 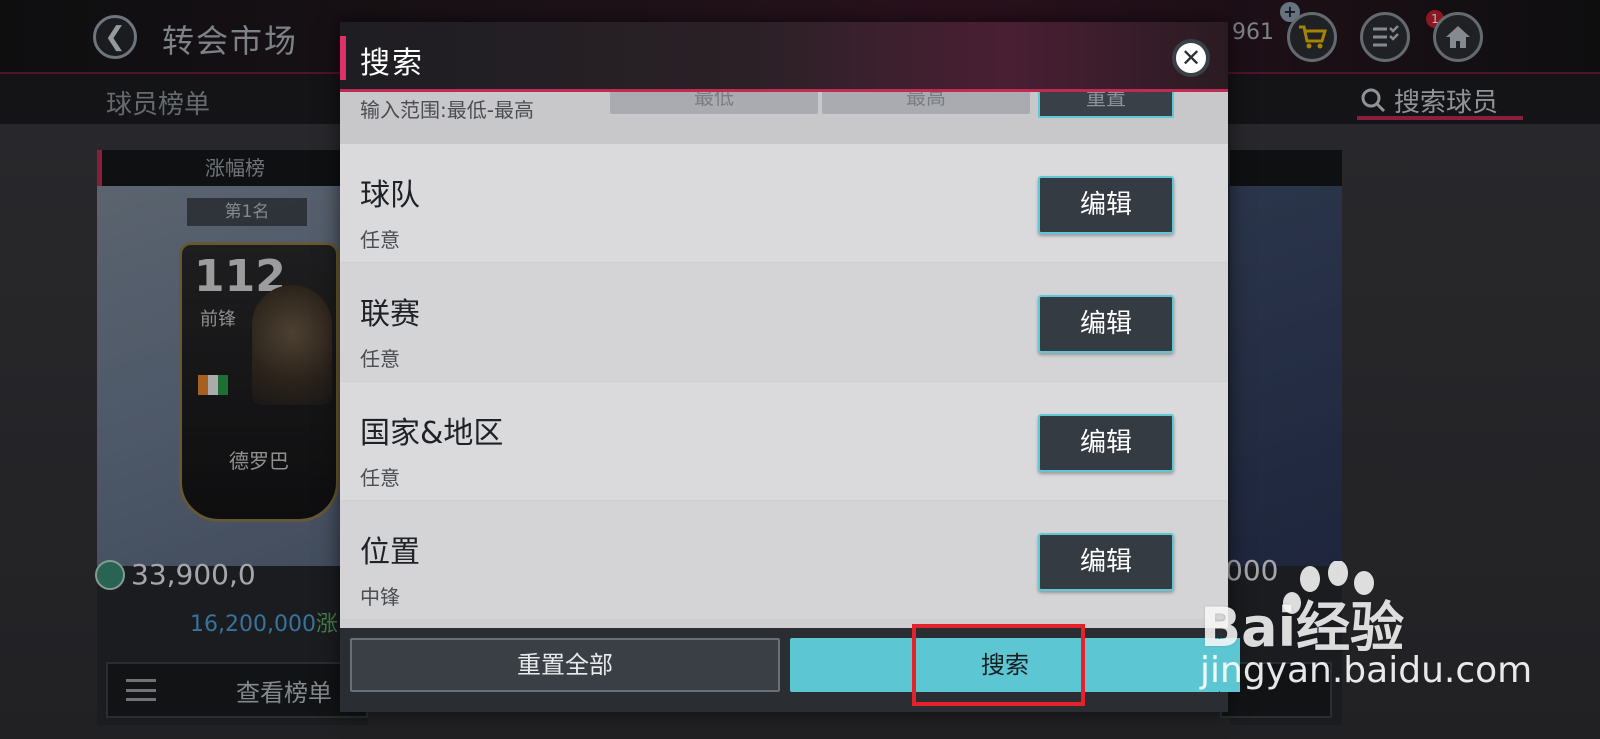 I want to click on filter-row-nation: 国家&地区 任意 编辑, so click(x=784, y=441).